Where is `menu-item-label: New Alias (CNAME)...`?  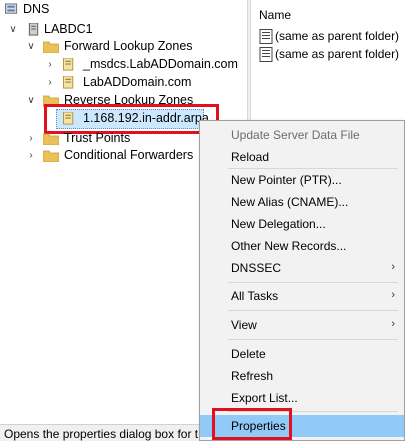
menu-item-label: New Alias (CNAME)... is located at coordinates (290, 202).